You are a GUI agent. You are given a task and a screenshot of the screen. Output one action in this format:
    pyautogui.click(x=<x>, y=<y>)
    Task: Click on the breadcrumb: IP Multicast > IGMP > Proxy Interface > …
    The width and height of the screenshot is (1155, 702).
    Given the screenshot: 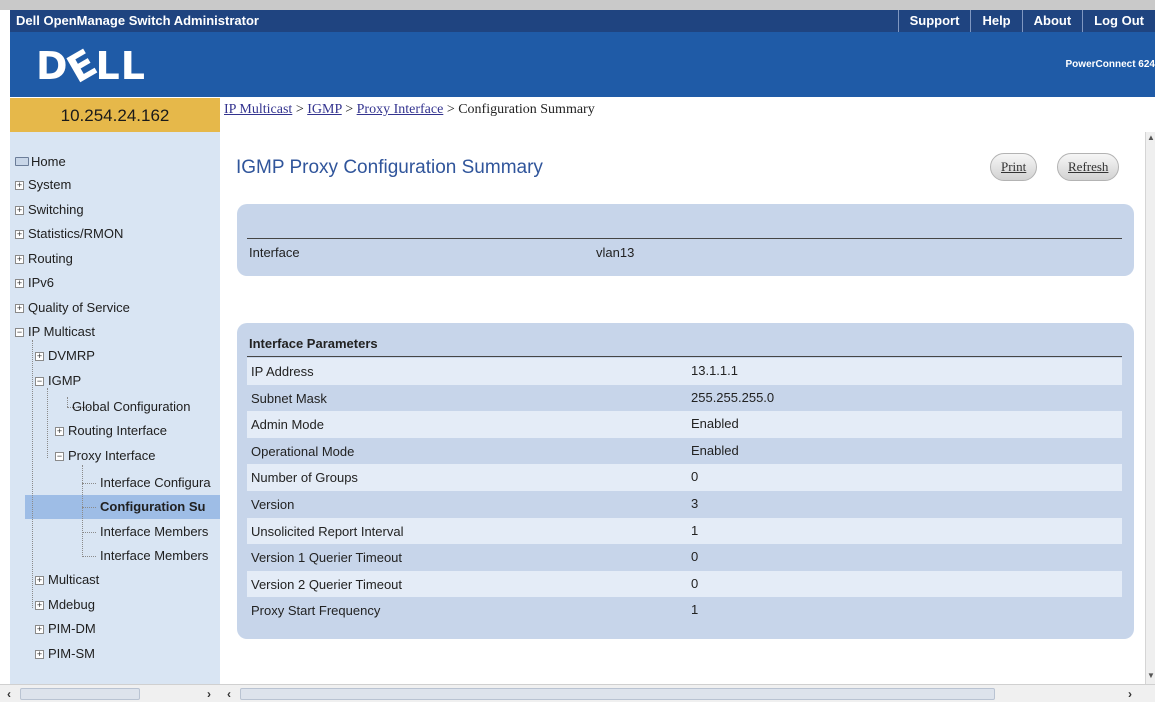 What is the action you would take?
    pyautogui.click(x=409, y=110)
    